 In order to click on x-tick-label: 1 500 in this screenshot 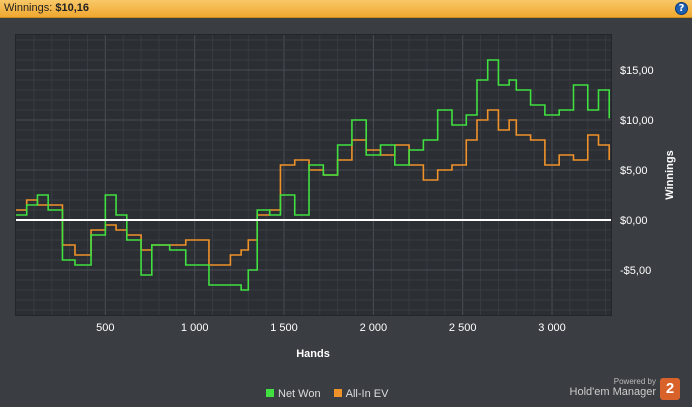, I will do `click(284, 328)`.